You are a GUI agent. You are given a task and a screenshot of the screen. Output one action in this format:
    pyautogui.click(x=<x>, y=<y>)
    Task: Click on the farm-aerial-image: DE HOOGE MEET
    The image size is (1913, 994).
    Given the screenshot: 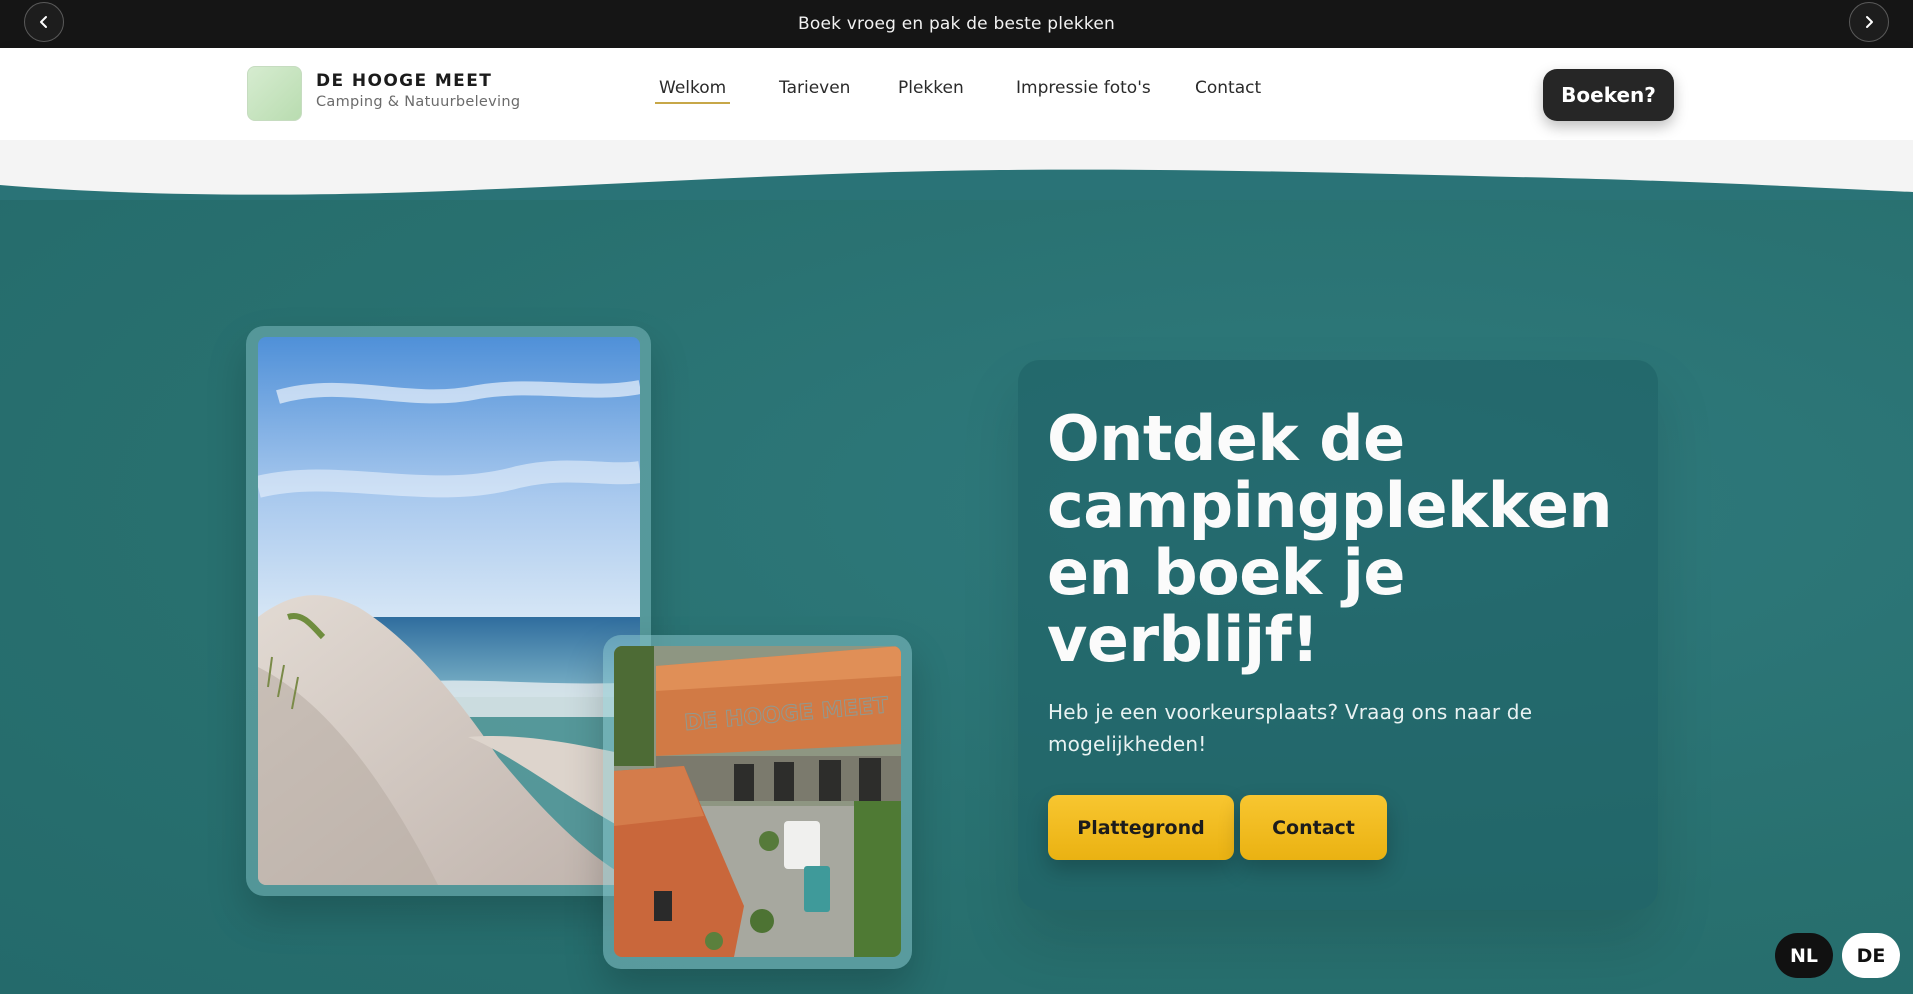 What is the action you would take?
    pyautogui.click(x=757, y=801)
    